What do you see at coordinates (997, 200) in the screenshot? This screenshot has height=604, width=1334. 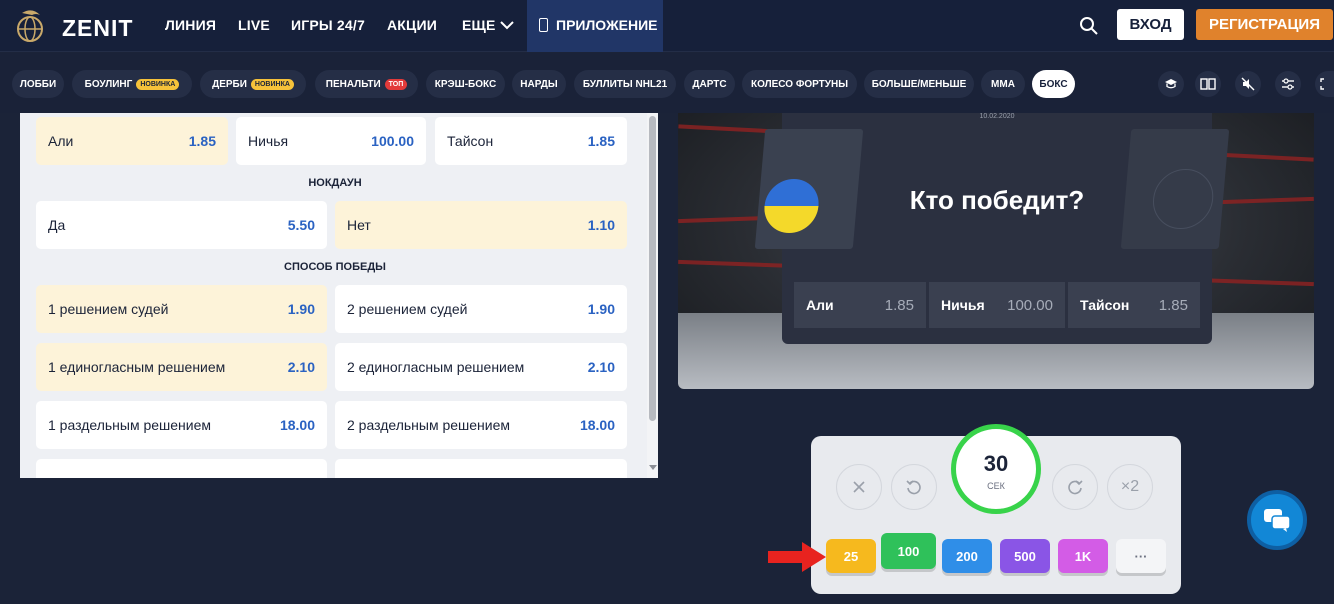 I see `question-text: Кто победит?` at bounding box center [997, 200].